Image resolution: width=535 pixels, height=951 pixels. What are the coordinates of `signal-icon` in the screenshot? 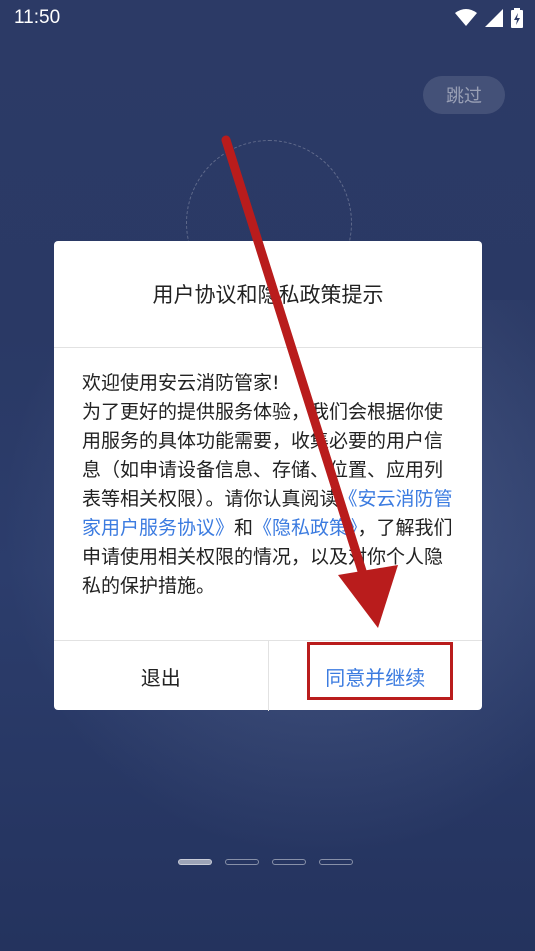 It's located at (494, 18).